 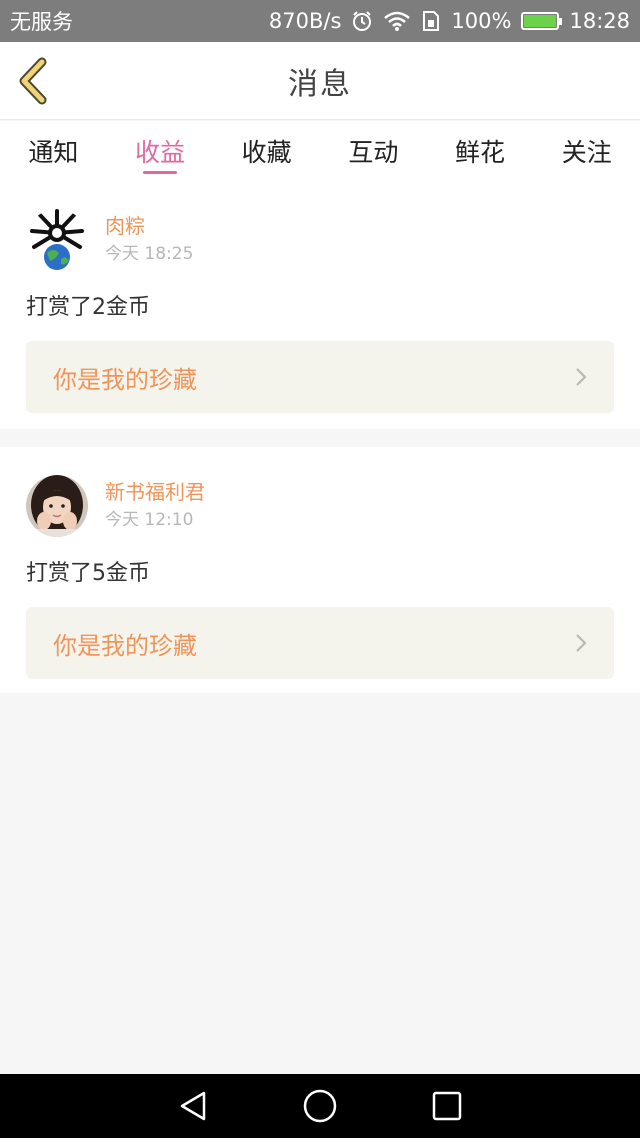 What do you see at coordinates (599, 21) in the screenshot?
I see `clock: 18:28` at bounding box center [599, 21].